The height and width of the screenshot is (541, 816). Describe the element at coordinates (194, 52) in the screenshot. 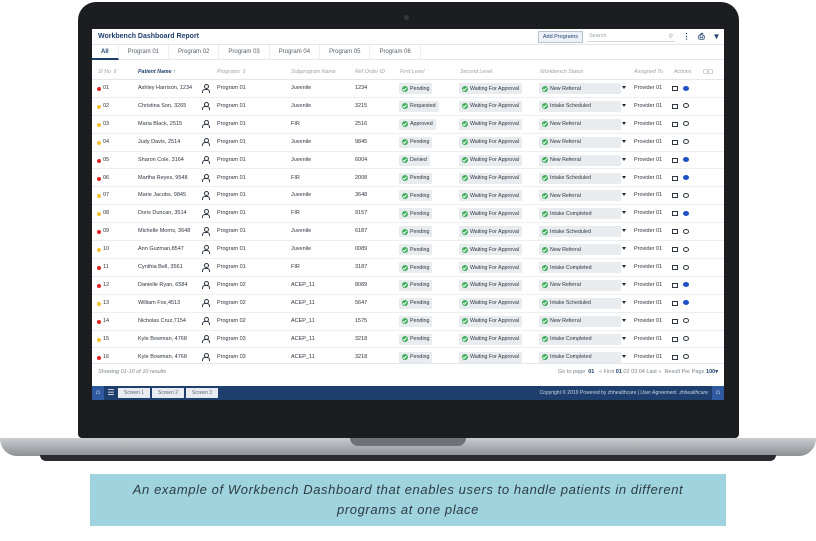

I see `tab-program-02: Program 02` at that location.